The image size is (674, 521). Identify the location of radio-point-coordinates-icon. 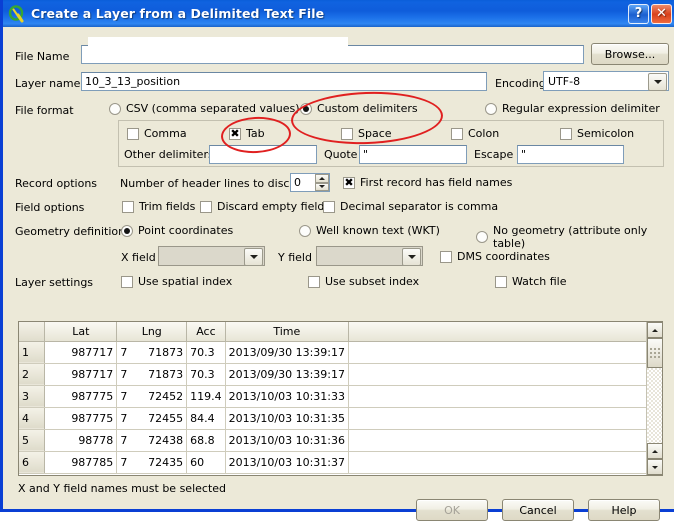
(127, 230).